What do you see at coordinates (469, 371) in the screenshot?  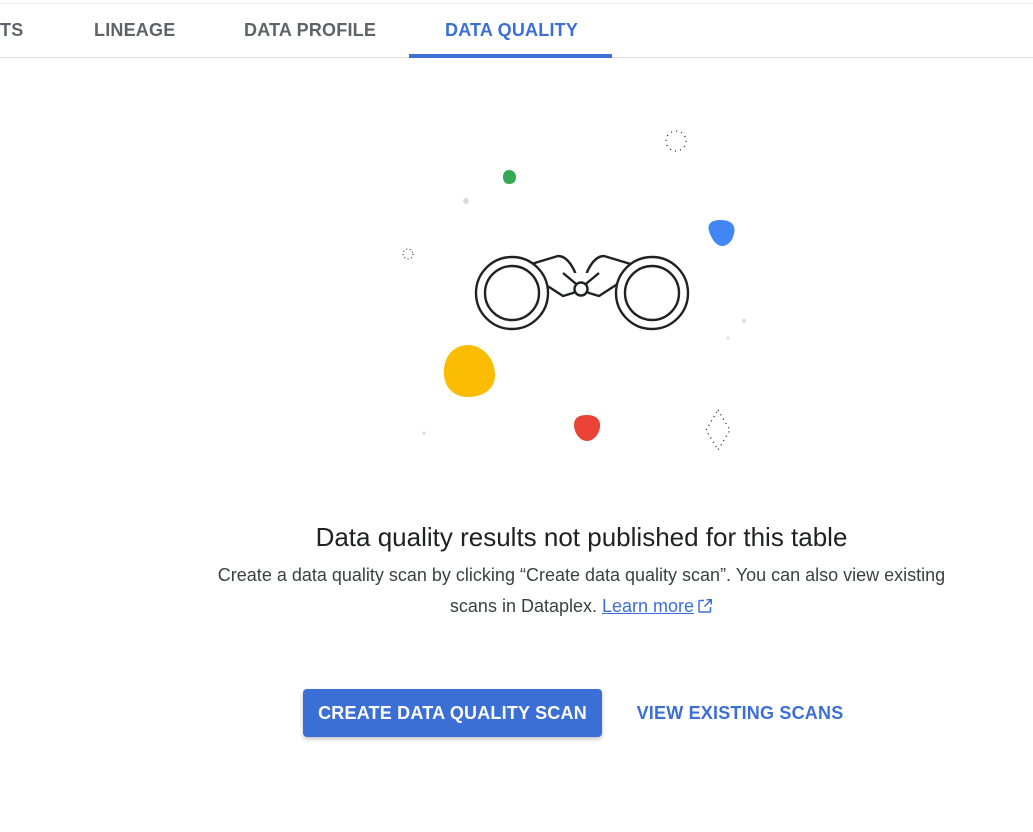 I see `yellow-blob-decoration` at bounding box center [469, 371].